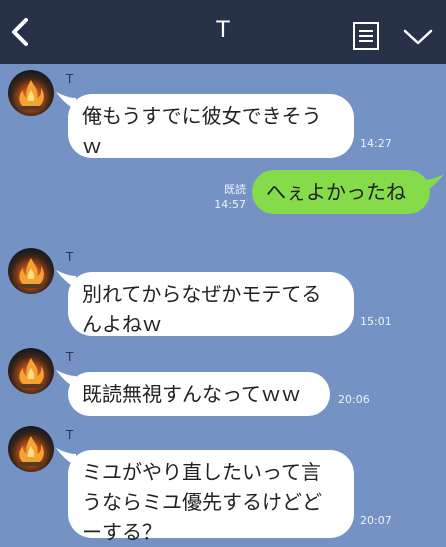 The width and height of the screenshot is (446, 547). Describe the element at coordinates (376, 143) in the screenshot. I see `message-time: 14:27` at that location.